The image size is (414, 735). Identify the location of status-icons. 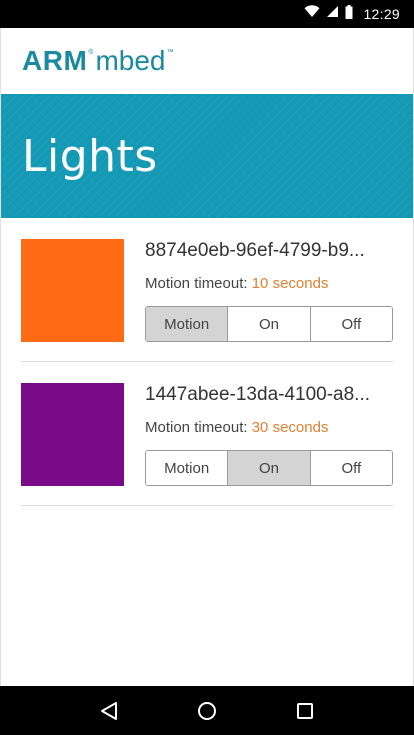
(328, 14).